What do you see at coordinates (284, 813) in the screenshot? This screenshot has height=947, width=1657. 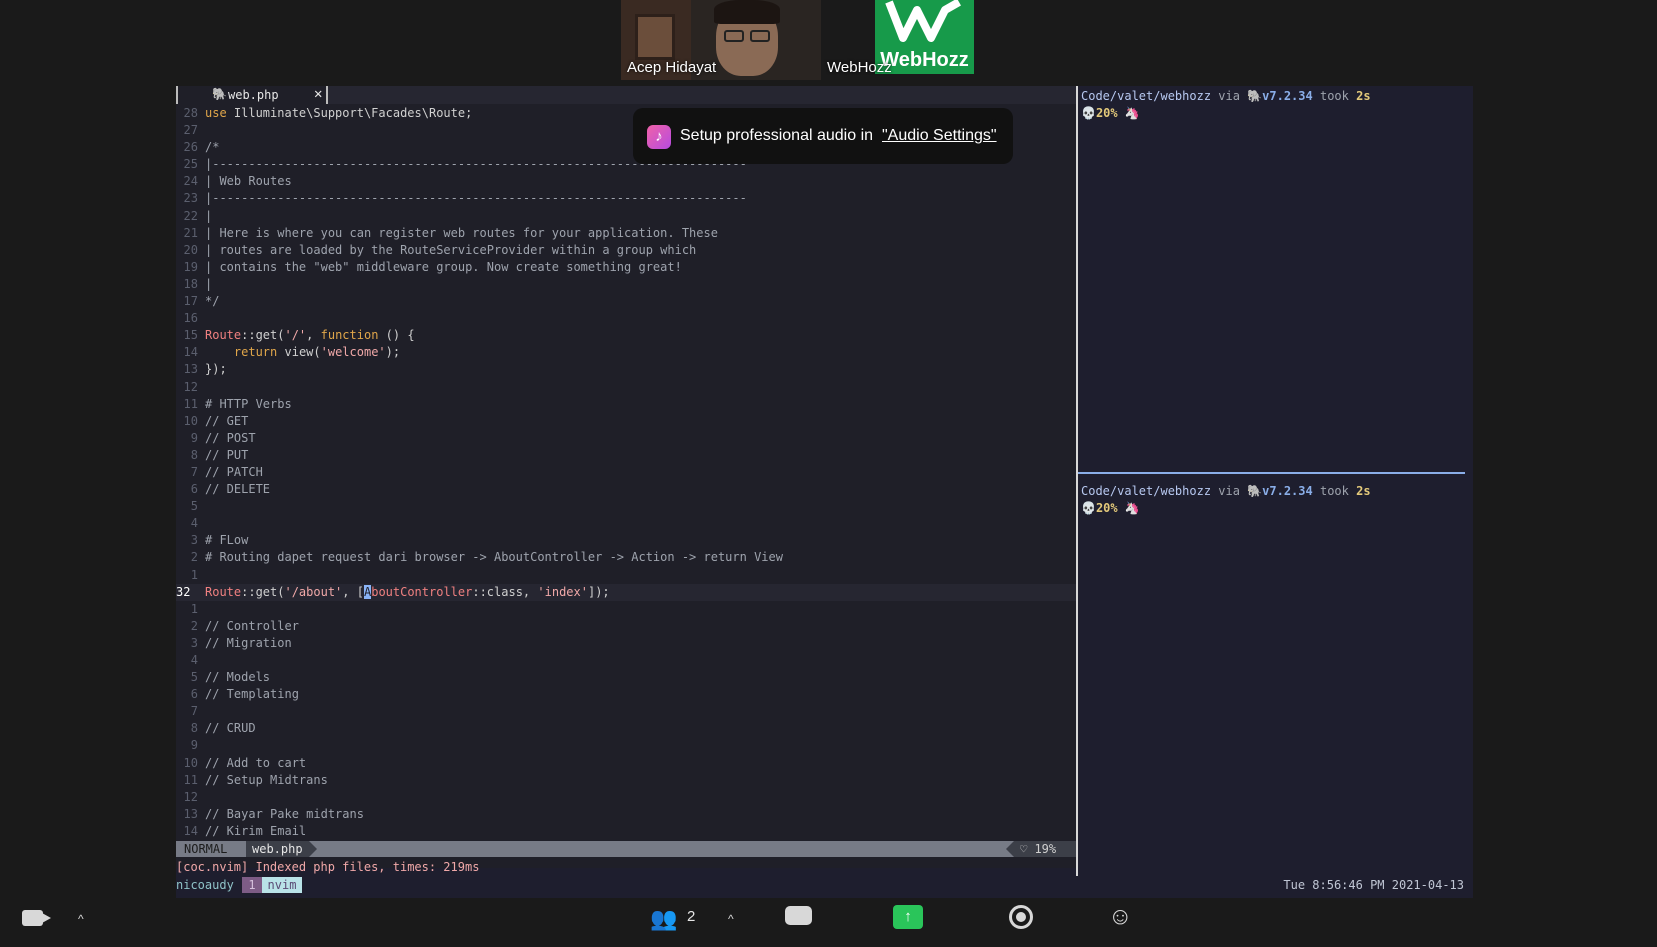 I see `code-token: // Bayar Pake midtrans` at bounding box center [284, 813].